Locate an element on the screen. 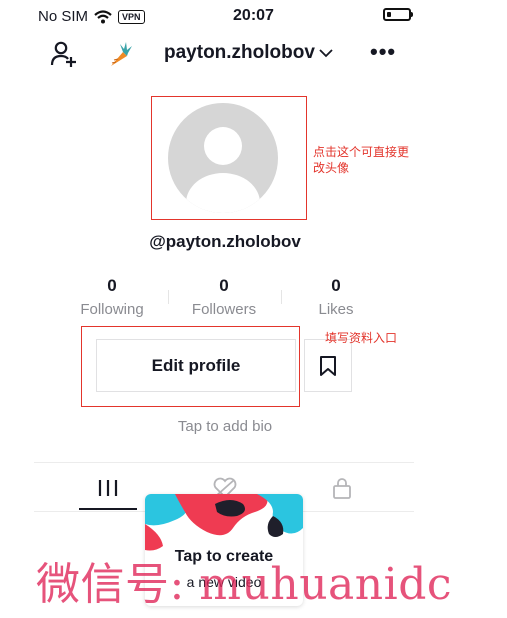 The image size is (507, 618). carrot-logo-icon is located at coordinates (118, 55).